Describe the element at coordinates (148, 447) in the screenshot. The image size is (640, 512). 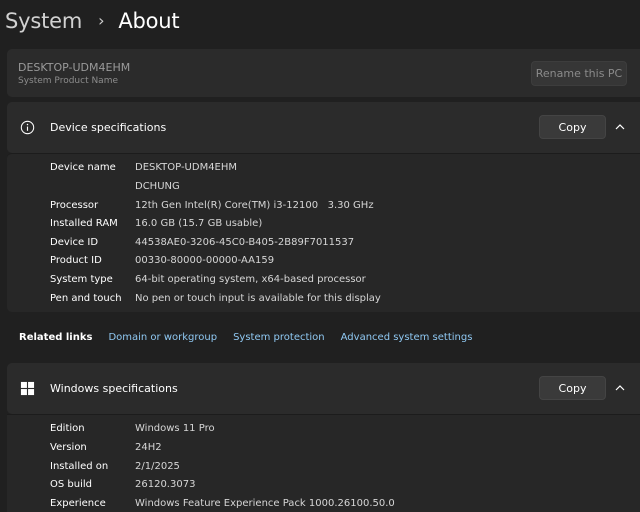
I see `spec-value: 24H2` at that location.